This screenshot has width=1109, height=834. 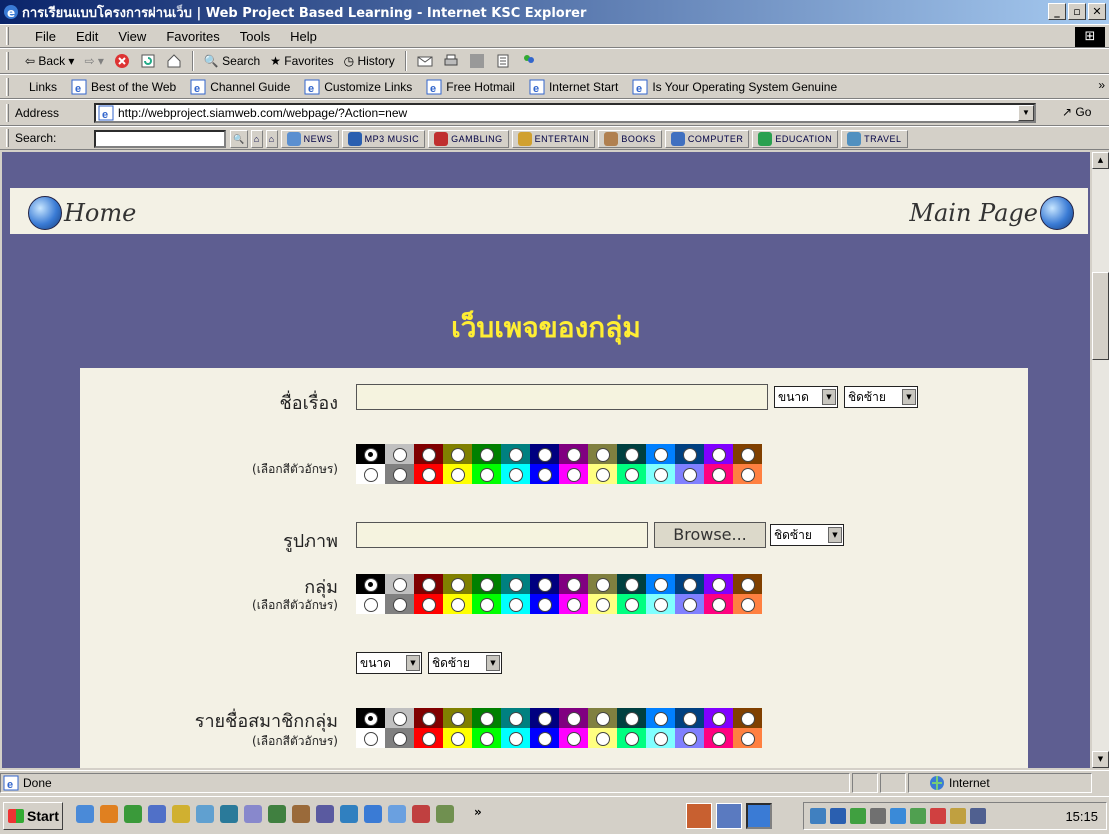 I want to click on search-input, so click(x=160, y=139).